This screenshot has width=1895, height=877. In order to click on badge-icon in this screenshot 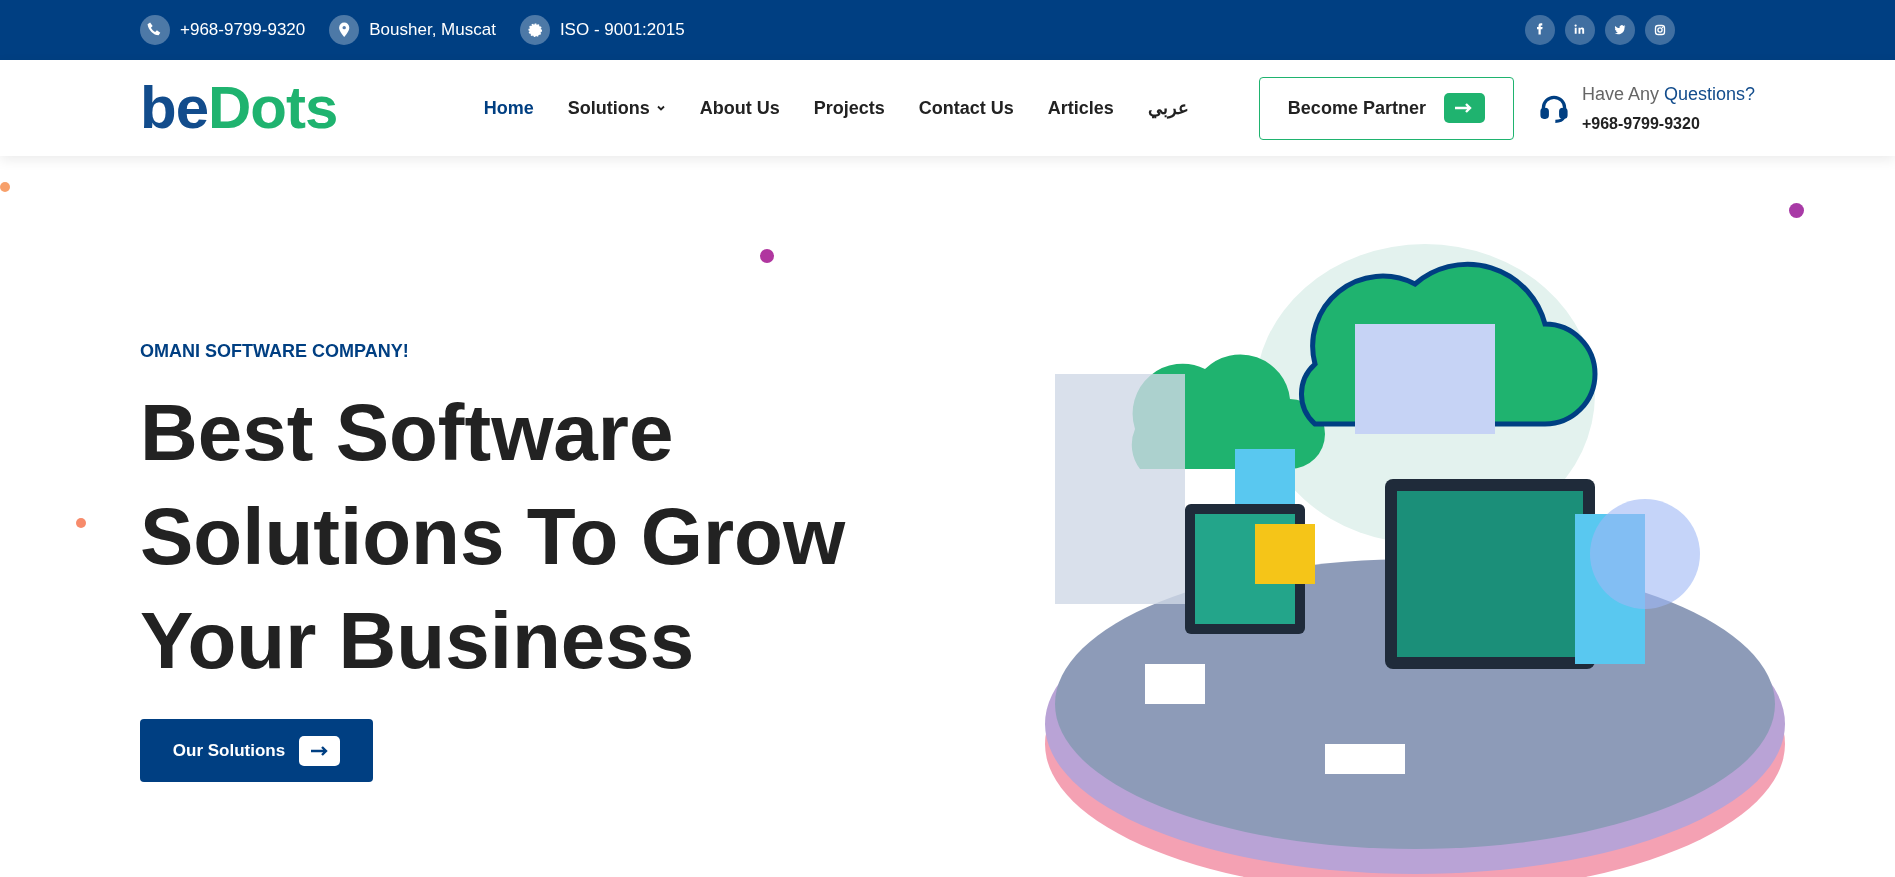, I will do `click(534, 30)`.